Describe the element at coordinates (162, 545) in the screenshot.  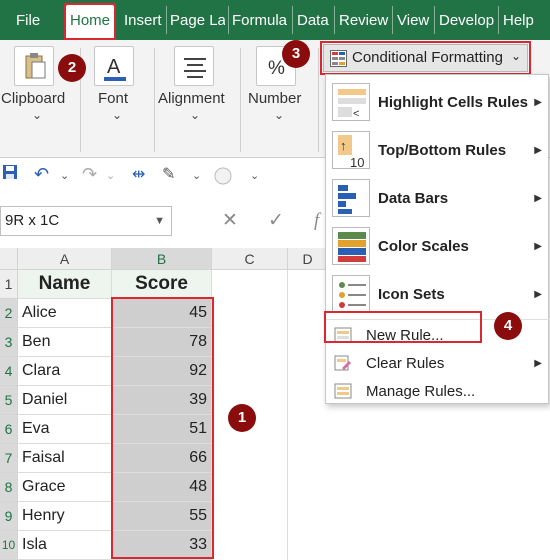
I see `score-cell: 33` at that location.